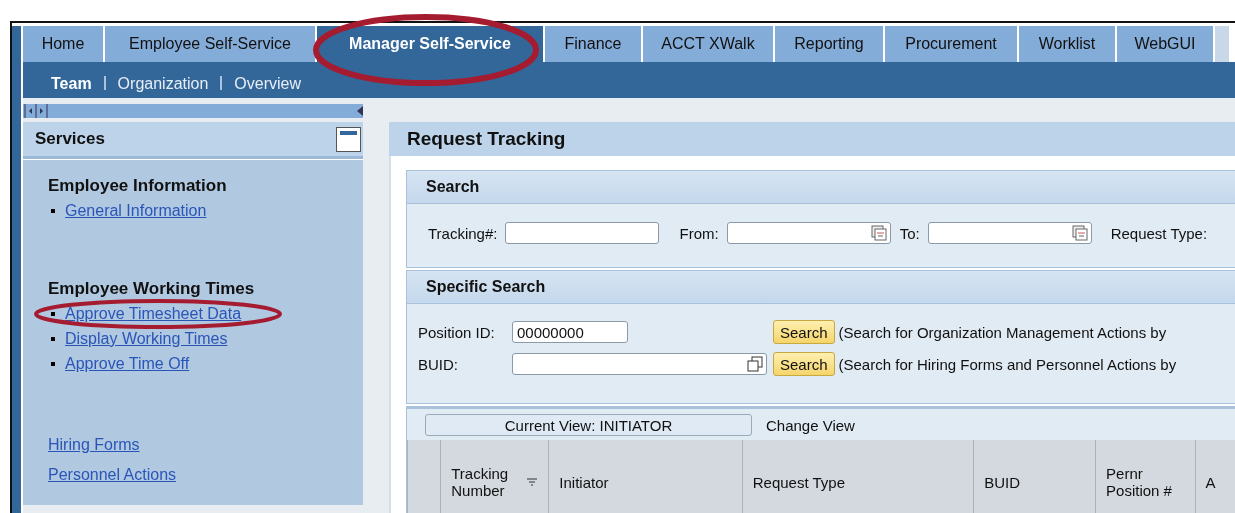 The image size is (1235, 513). I want to click on column-header: Initiator, so click(645, 476).